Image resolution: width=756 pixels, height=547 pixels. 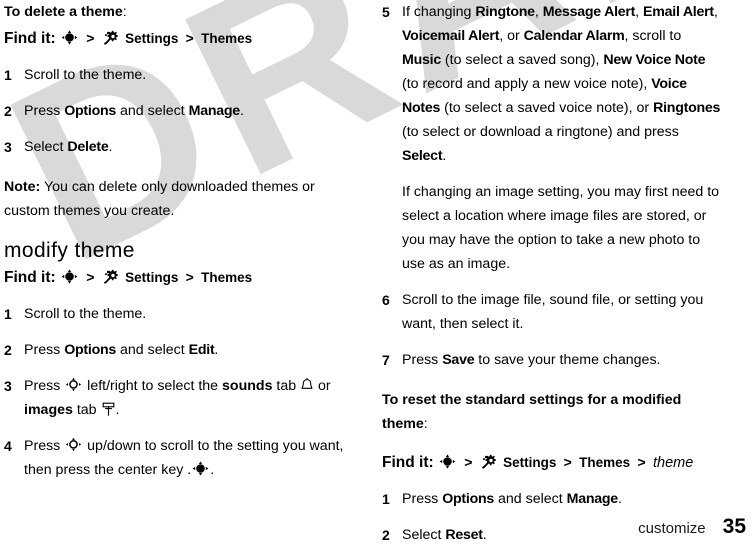 What do you see at coordinates (562, 360) in the screenshot?
I see `step-text: Press Save to save your theme changes.` at bounding box center [562, 360].